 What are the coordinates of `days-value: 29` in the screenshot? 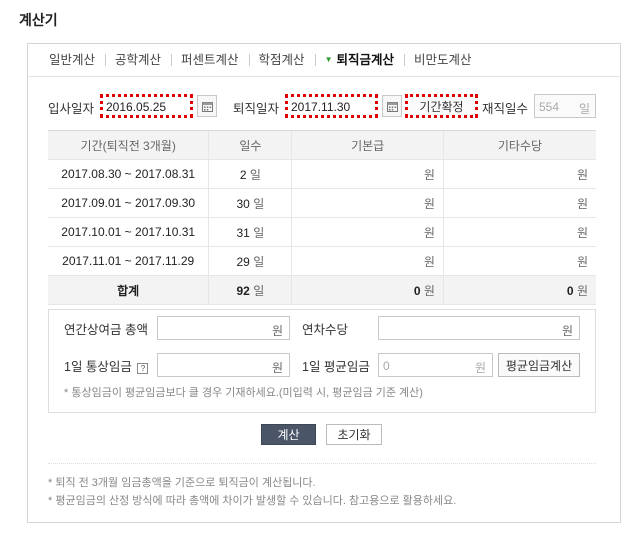 It's located at (243, 261).